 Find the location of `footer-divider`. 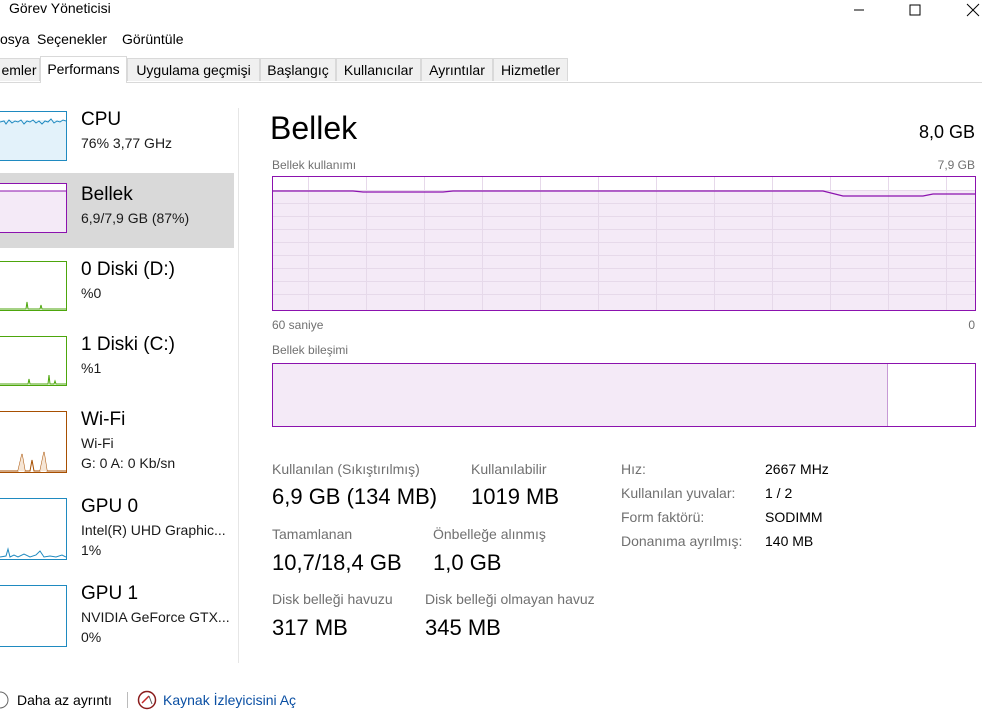

footer-divider is located at coordinates (127, 700).